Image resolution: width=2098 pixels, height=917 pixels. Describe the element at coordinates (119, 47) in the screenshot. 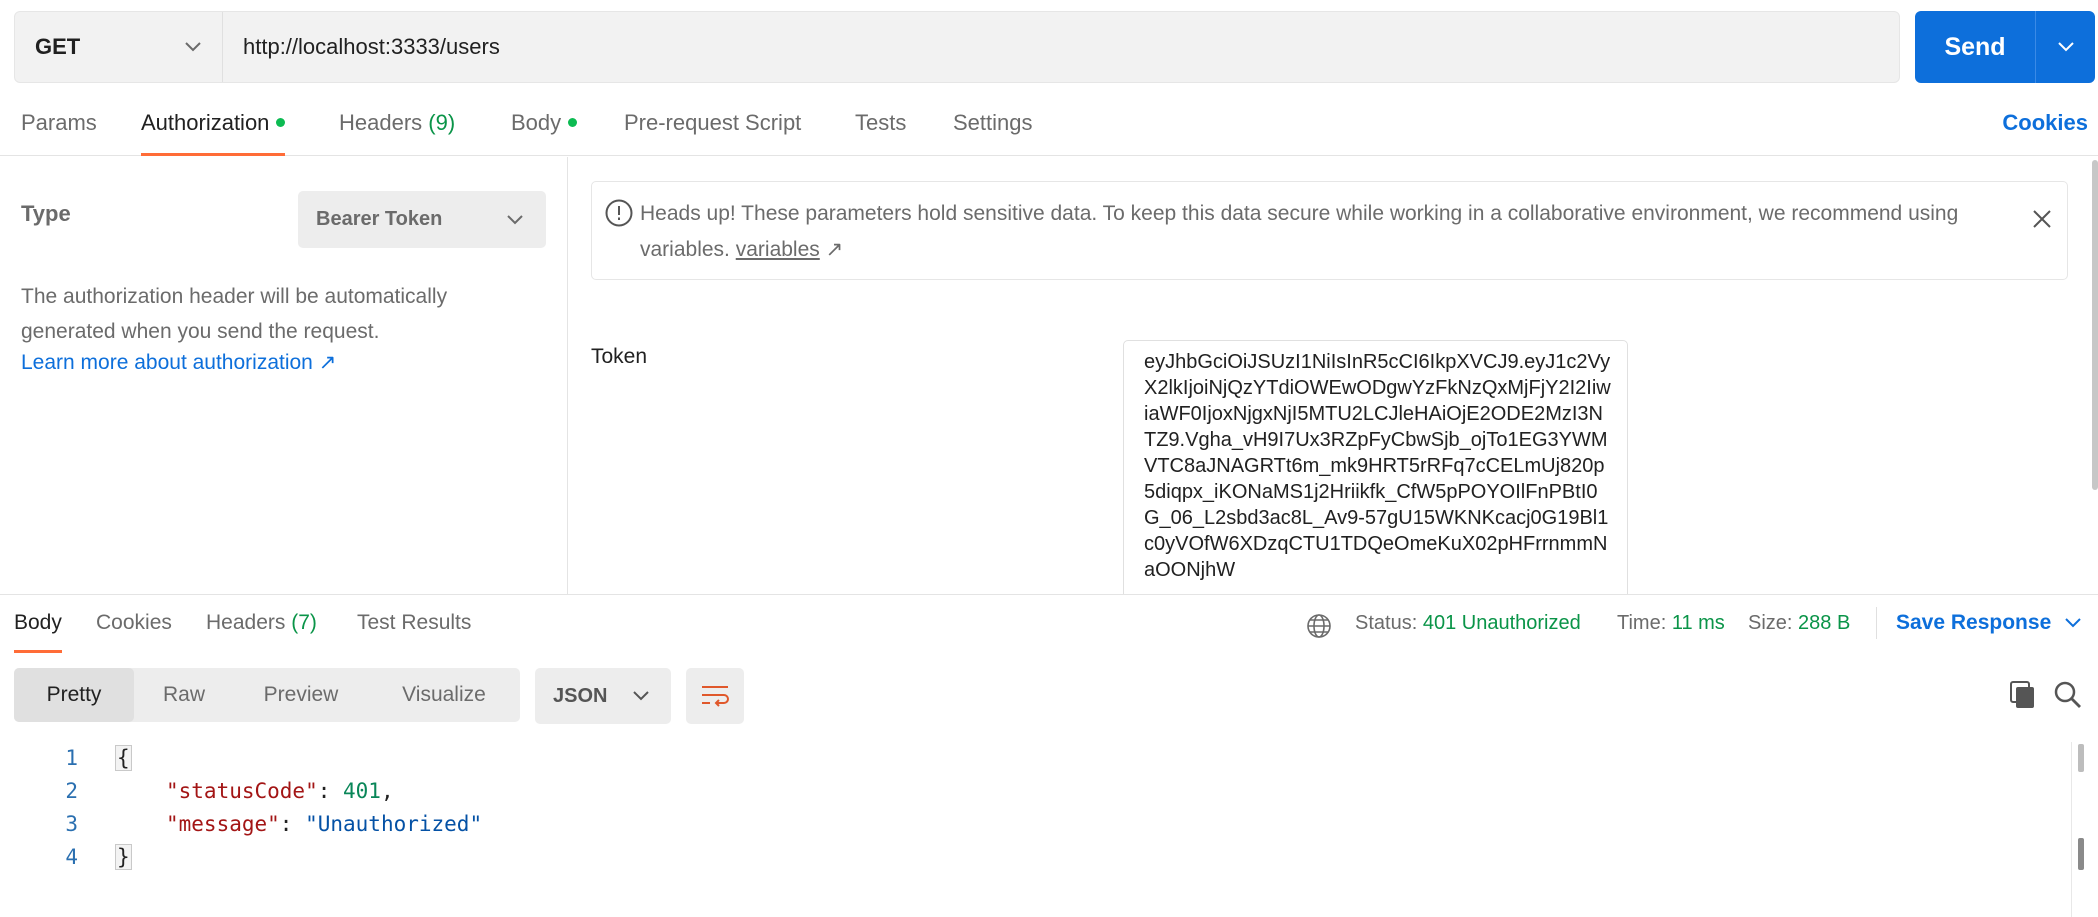

I see `method-select: GET` at that location.